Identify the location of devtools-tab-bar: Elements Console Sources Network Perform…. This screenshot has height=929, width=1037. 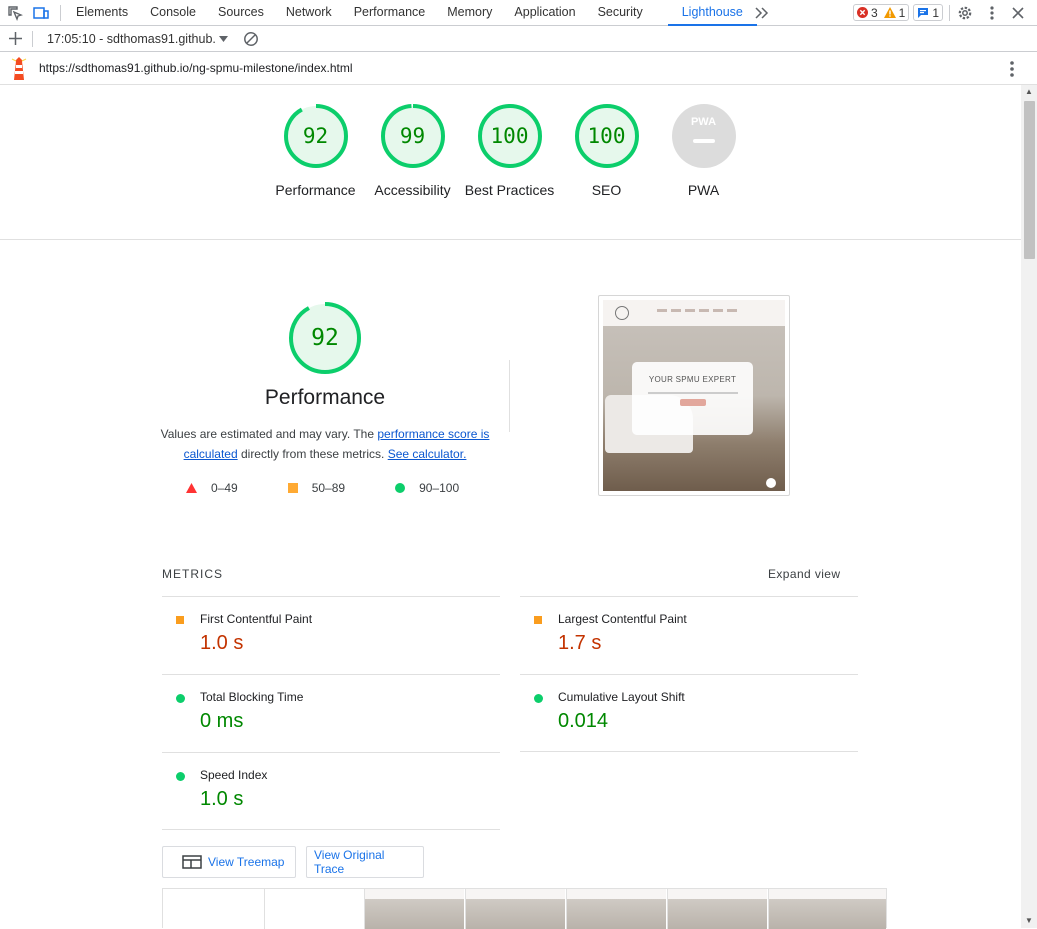
(518, 13).